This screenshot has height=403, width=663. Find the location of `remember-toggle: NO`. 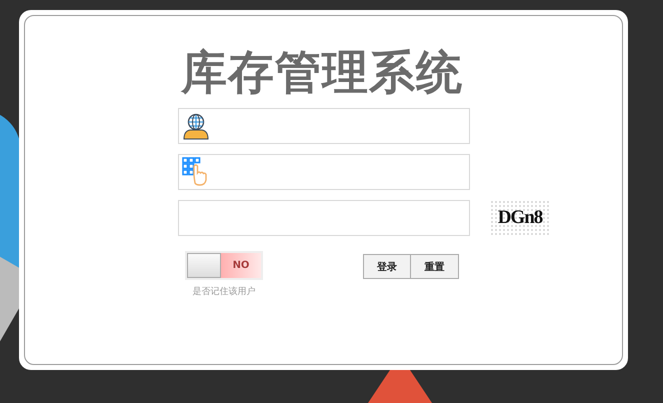

remember-toggle: NO is located at coordinates (224, 265).